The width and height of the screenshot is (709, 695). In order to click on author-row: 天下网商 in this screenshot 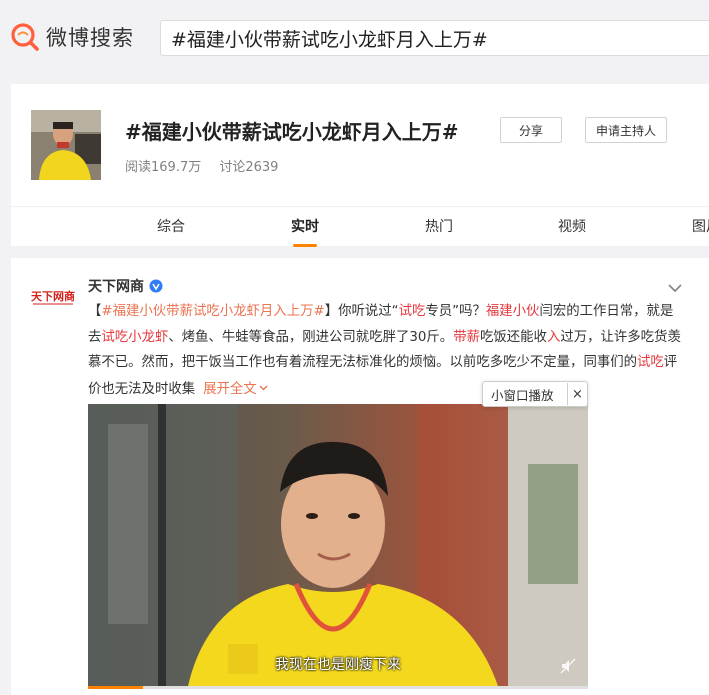, I will do `click(125, 286)`.